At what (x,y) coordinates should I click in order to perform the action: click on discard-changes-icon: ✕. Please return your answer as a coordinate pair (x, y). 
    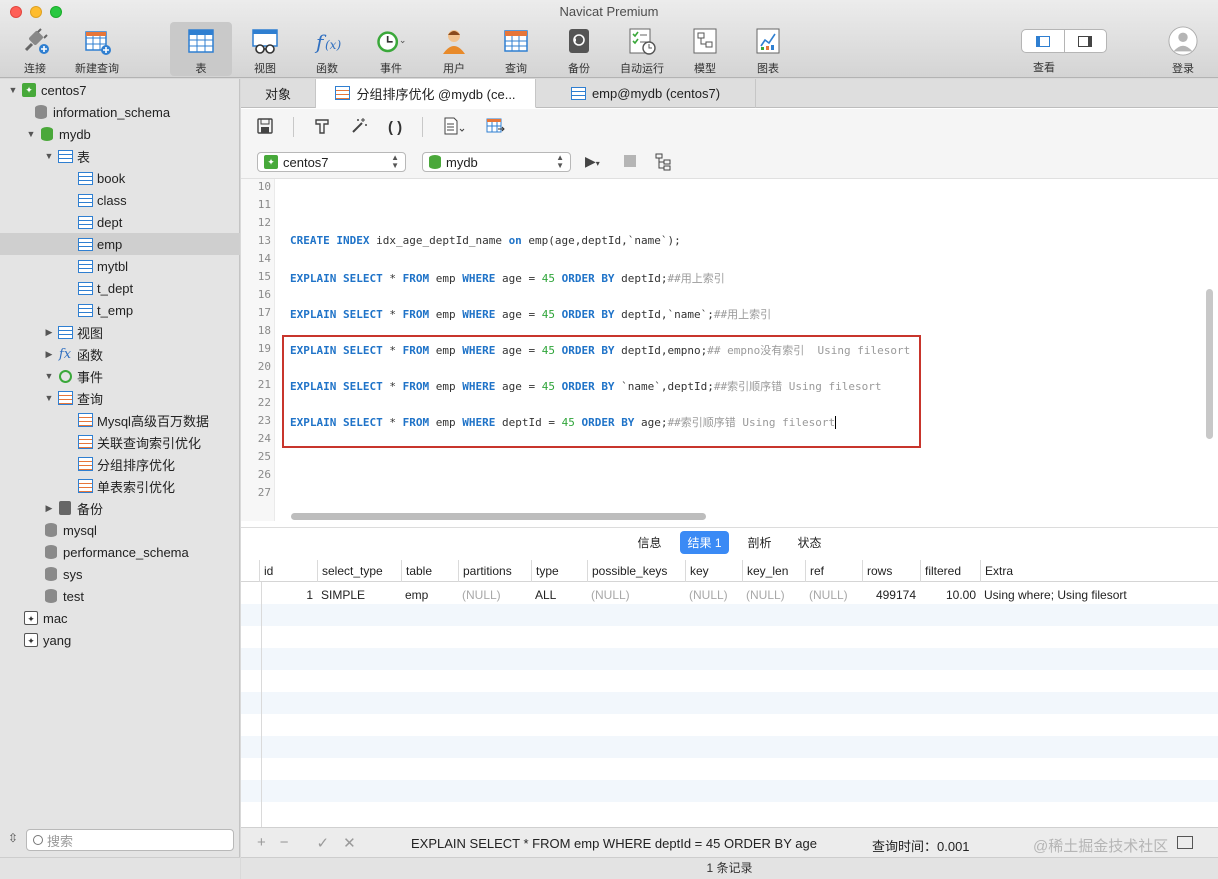
    Looking at the image, I should click on (349, 843).